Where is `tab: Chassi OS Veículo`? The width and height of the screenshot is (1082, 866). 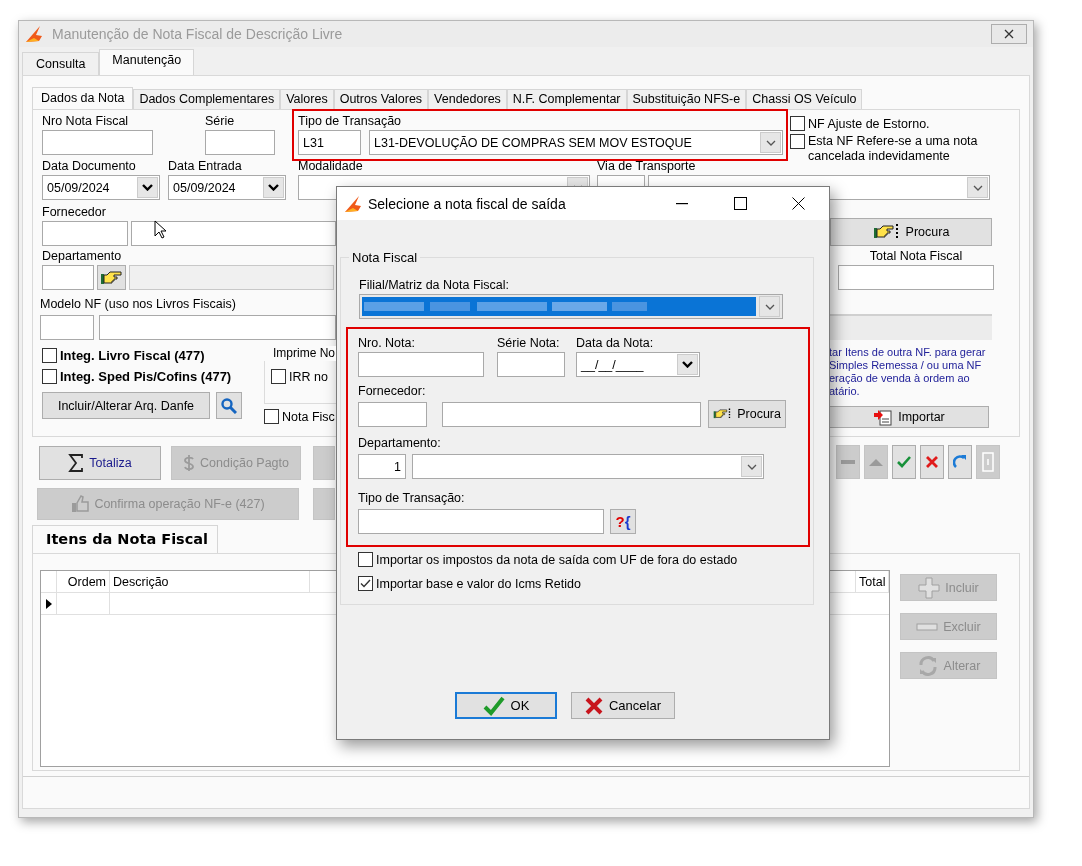
tab: Chassi OS Veículo is located at coordinates (804, 99).